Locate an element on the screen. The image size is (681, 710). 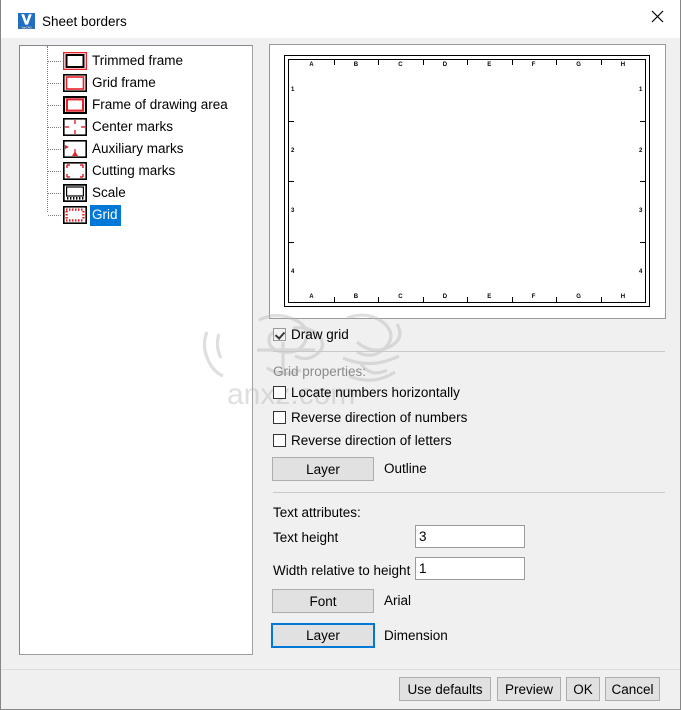
text-attributes-label: Text attributes: is located at coordinates (317, 512).